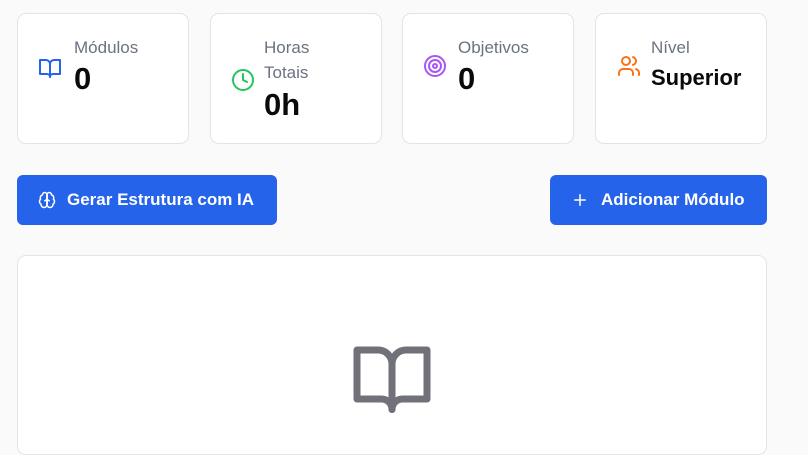  Describe the element at coordinates (243, 80) in the screenshot. I see `clock-icon` at that location.